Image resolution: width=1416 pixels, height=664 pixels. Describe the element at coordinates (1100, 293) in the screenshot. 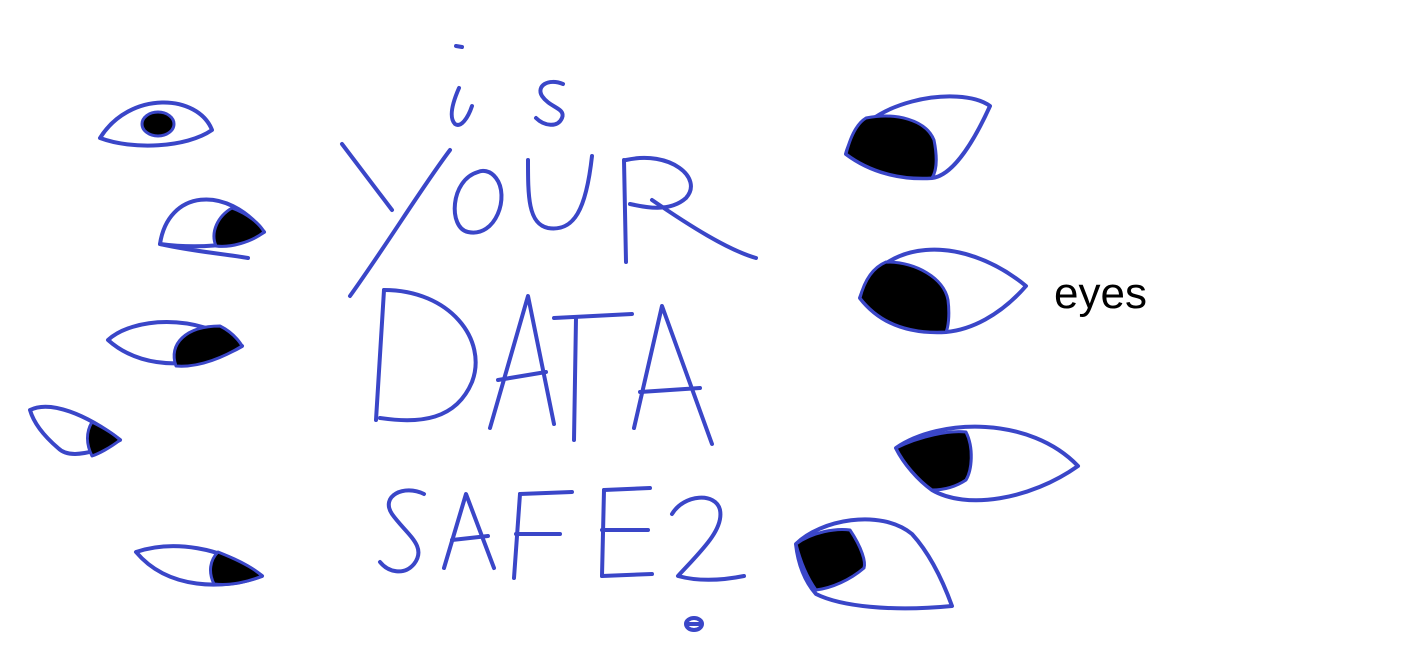

I see `eyes-label: eyes` at that location.